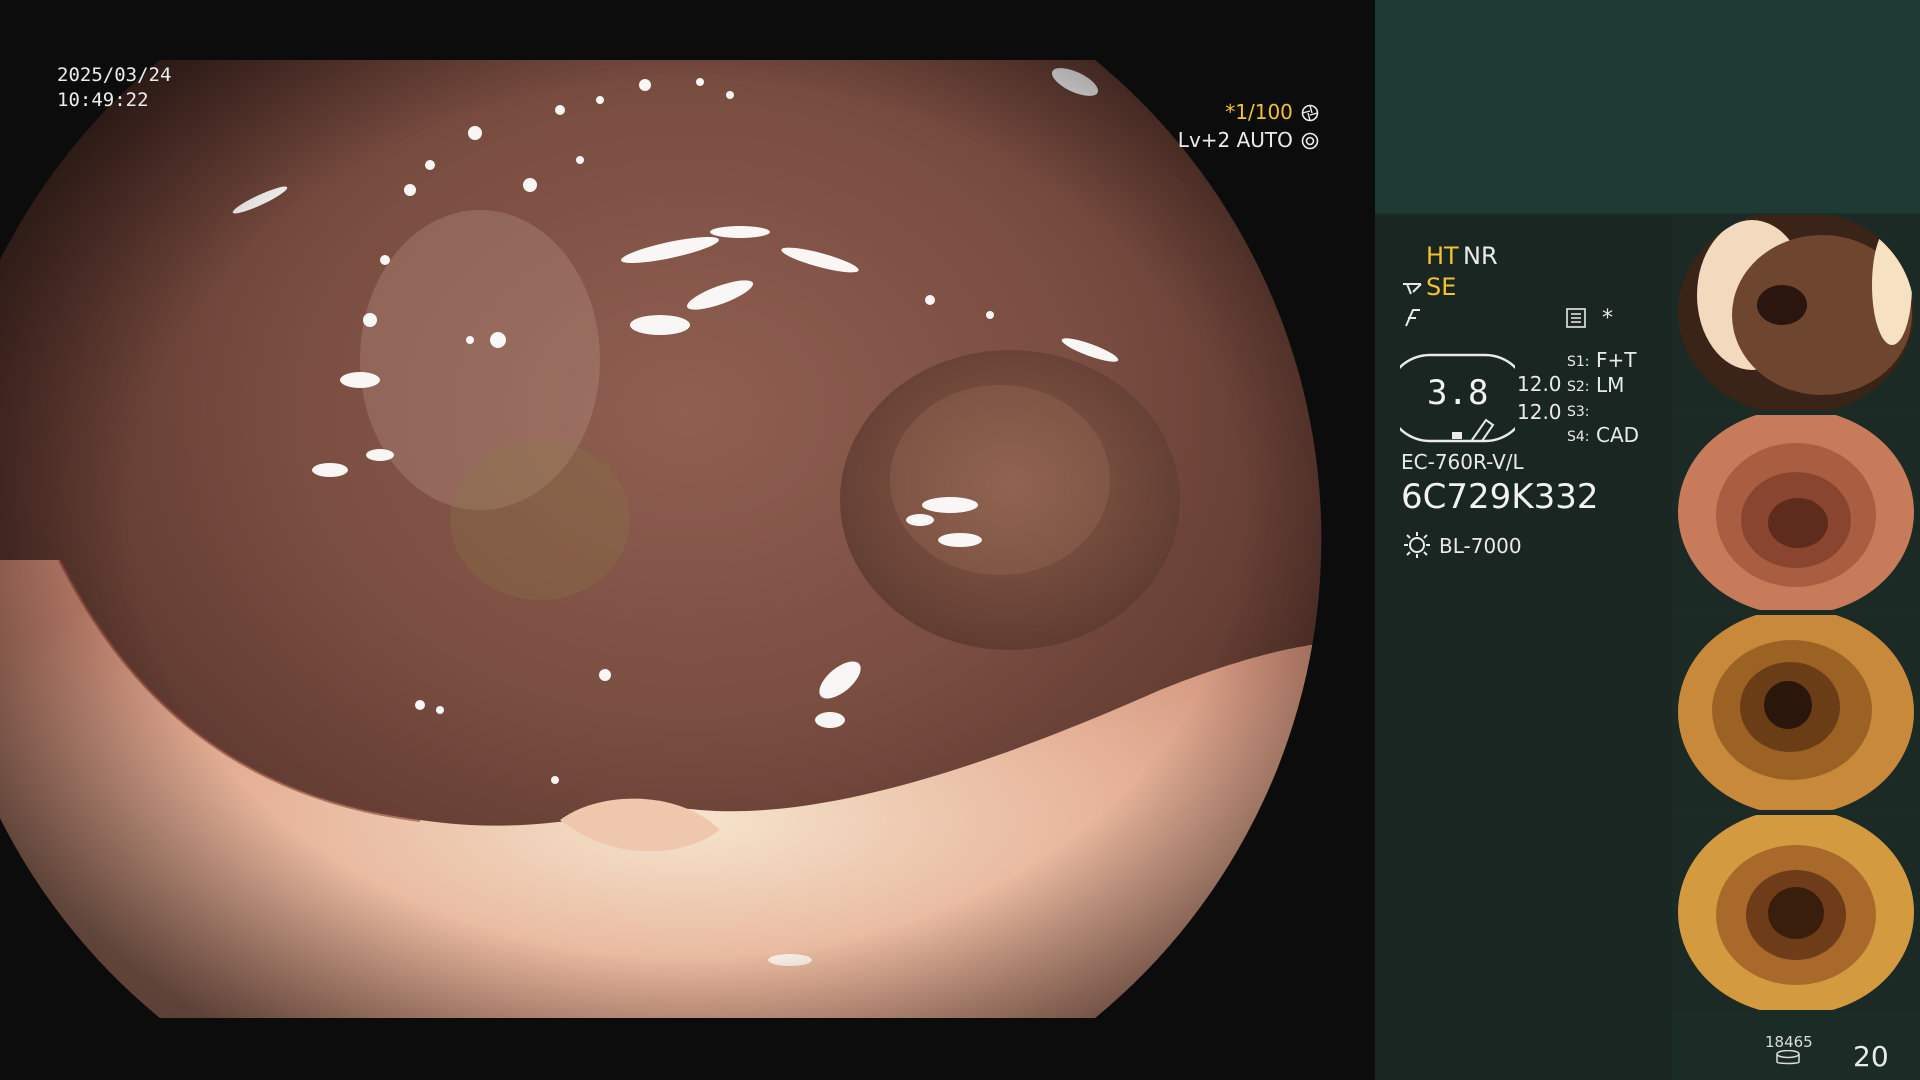  I want to click on gauge-value: 3.8, so click(1458, 393).